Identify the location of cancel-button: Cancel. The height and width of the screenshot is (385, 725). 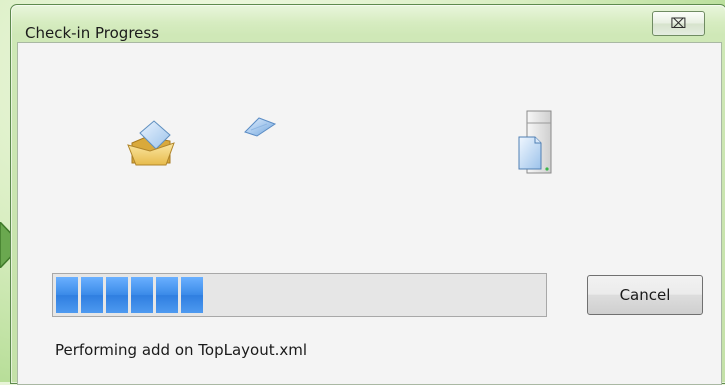
(645, 295).